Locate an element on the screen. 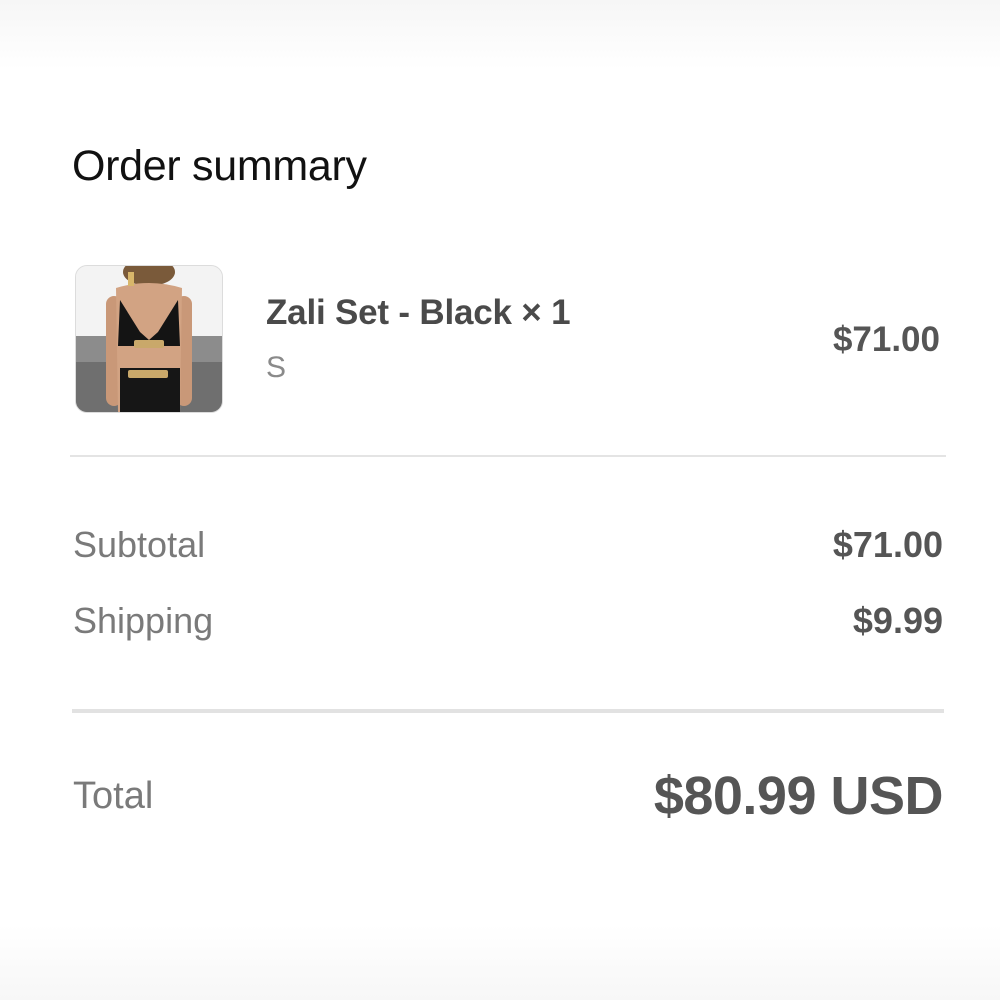 This screenshot has height=1000, width=1000. subtotal-value: $71.00 is located at coordinates (887, 544).